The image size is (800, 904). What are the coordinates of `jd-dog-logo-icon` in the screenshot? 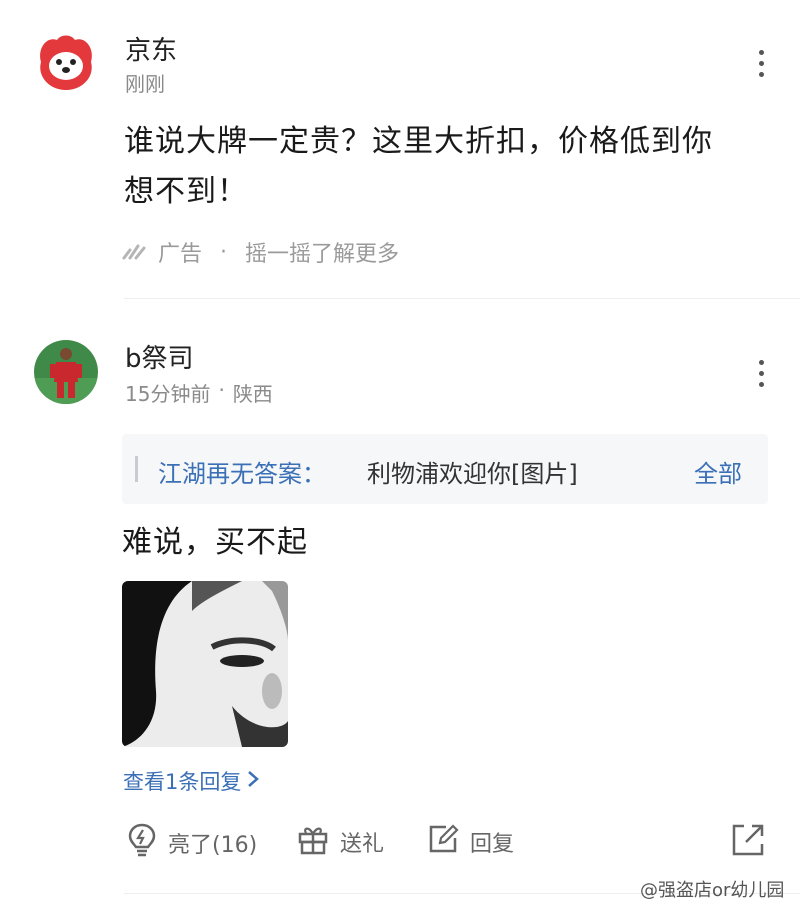 It's located at (66, 61).